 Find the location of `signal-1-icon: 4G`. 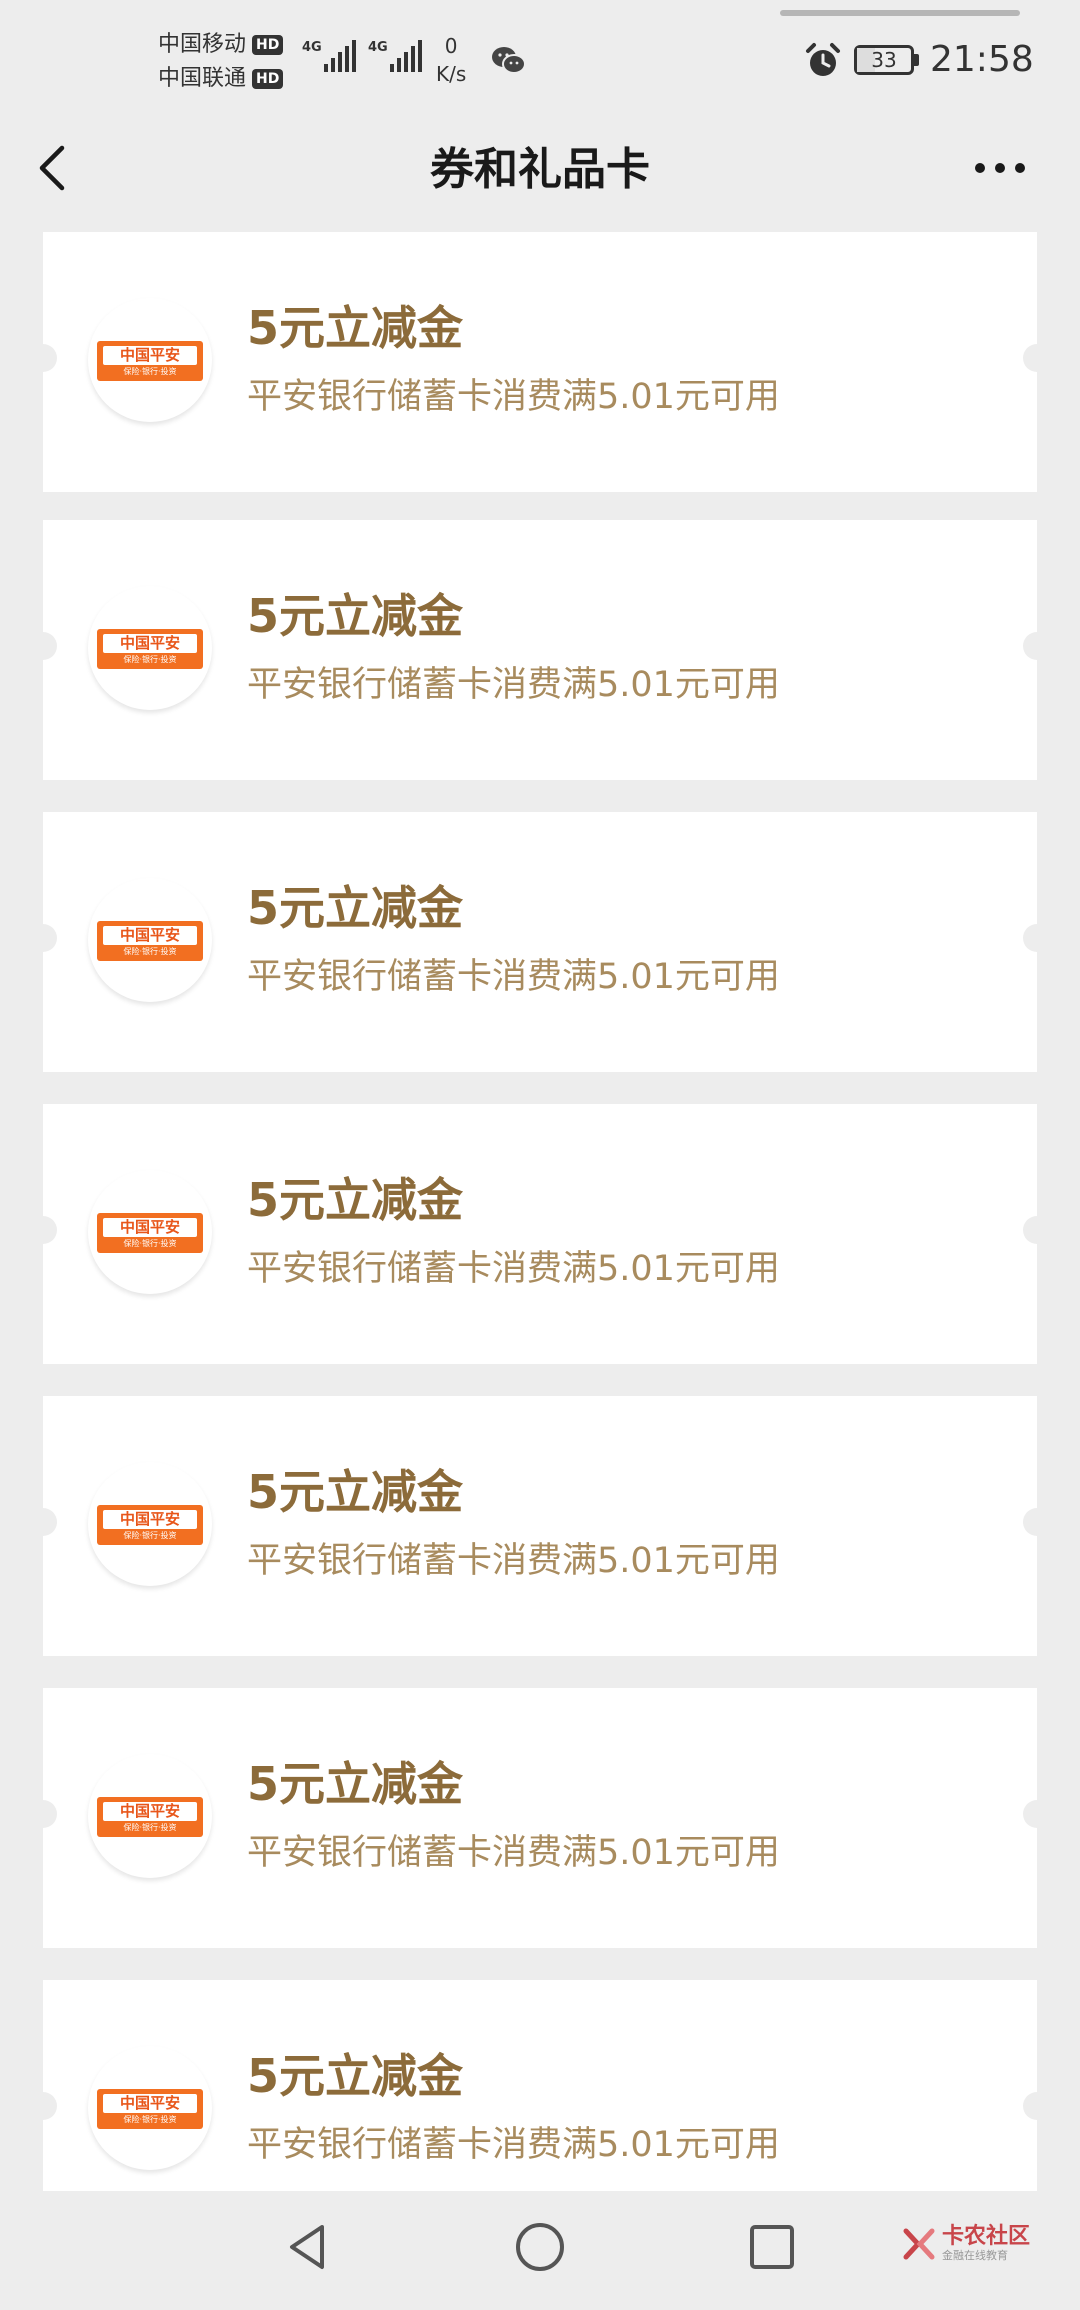

signal-1-icon: 4G is located at coordinates (329, 56).